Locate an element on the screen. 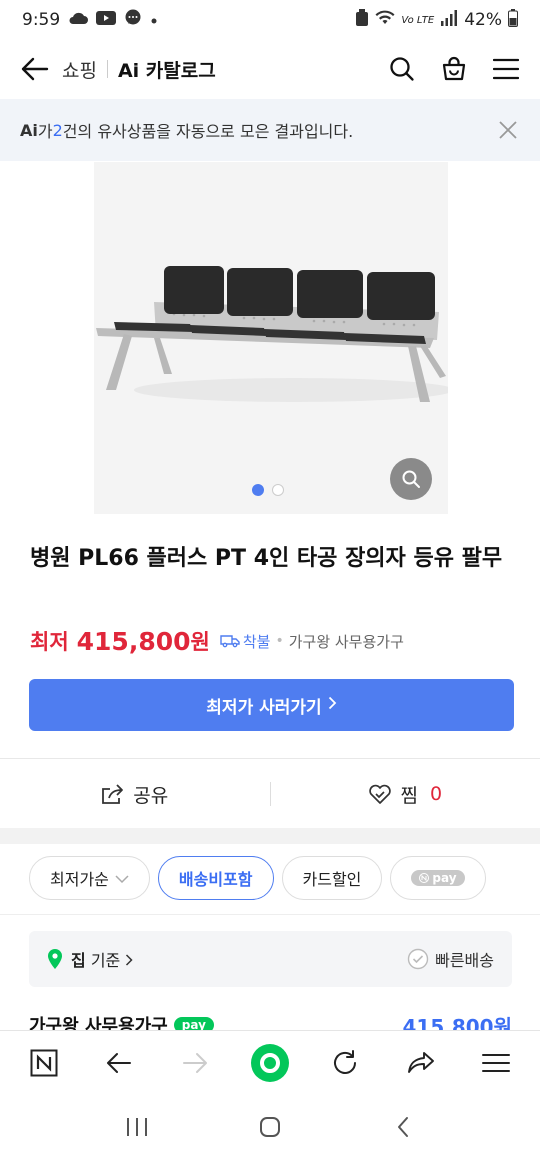 The height and width of the screenshot is (1158, 540). wishlist-button: 찜 0 is located at coordinates (405, 794).